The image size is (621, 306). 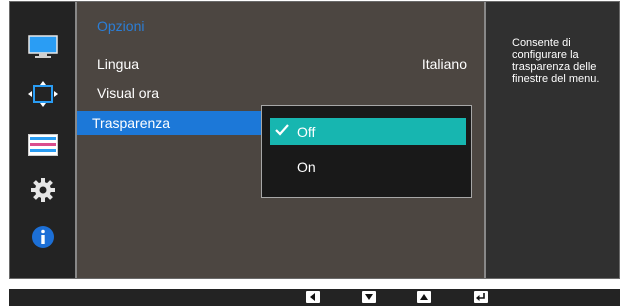 I want to click on check-icon, so click(x=282, y=130).